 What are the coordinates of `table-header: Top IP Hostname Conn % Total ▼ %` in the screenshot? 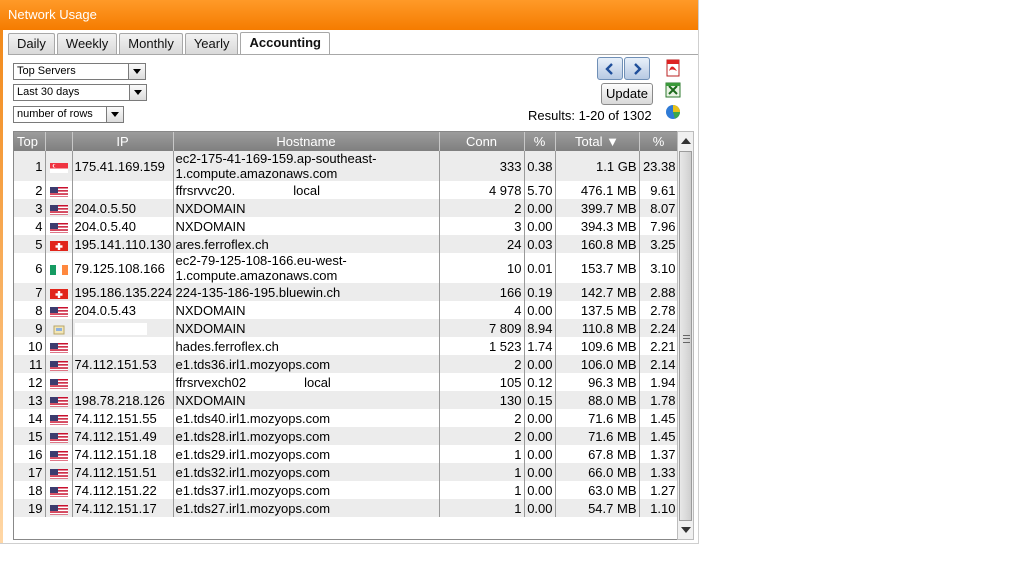 It's located at (345, 141).